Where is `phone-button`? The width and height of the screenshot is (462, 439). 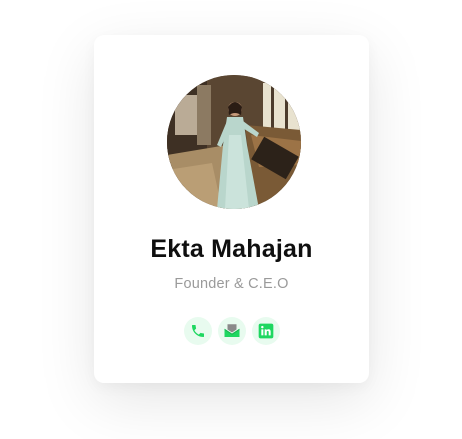 phone-button is located at coordinates (197, 331).